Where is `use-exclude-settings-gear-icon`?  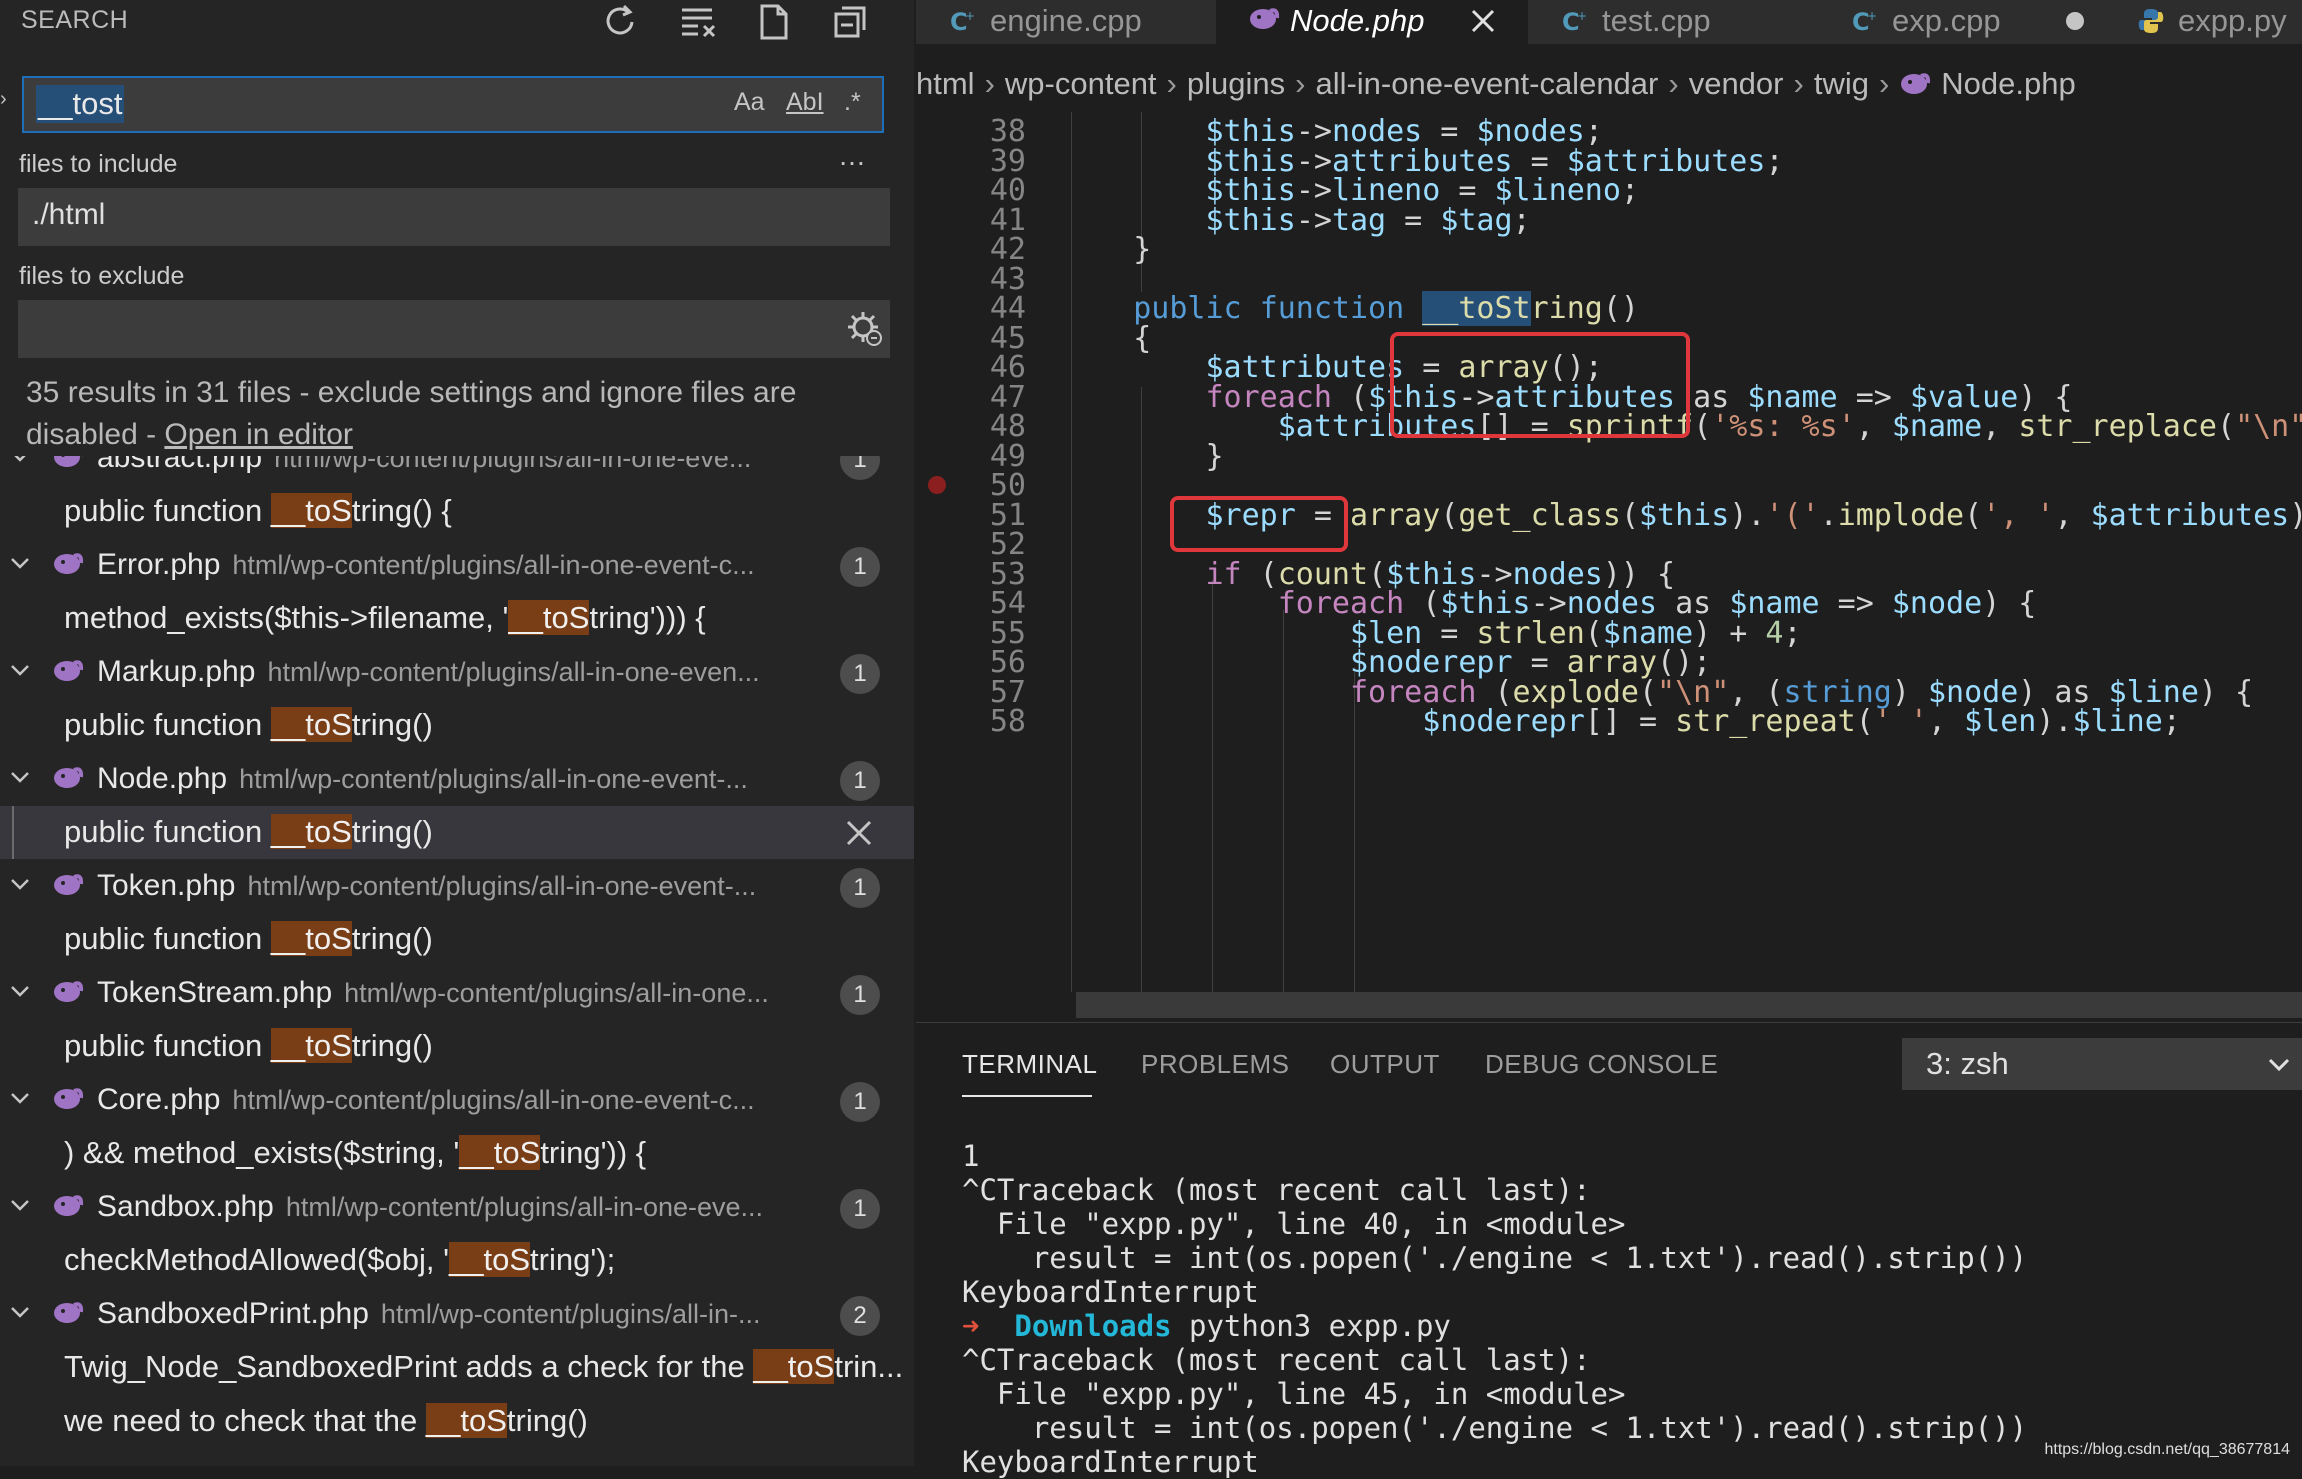 use-exclude-settings-gear-icon is located at coordinates (865, 329).